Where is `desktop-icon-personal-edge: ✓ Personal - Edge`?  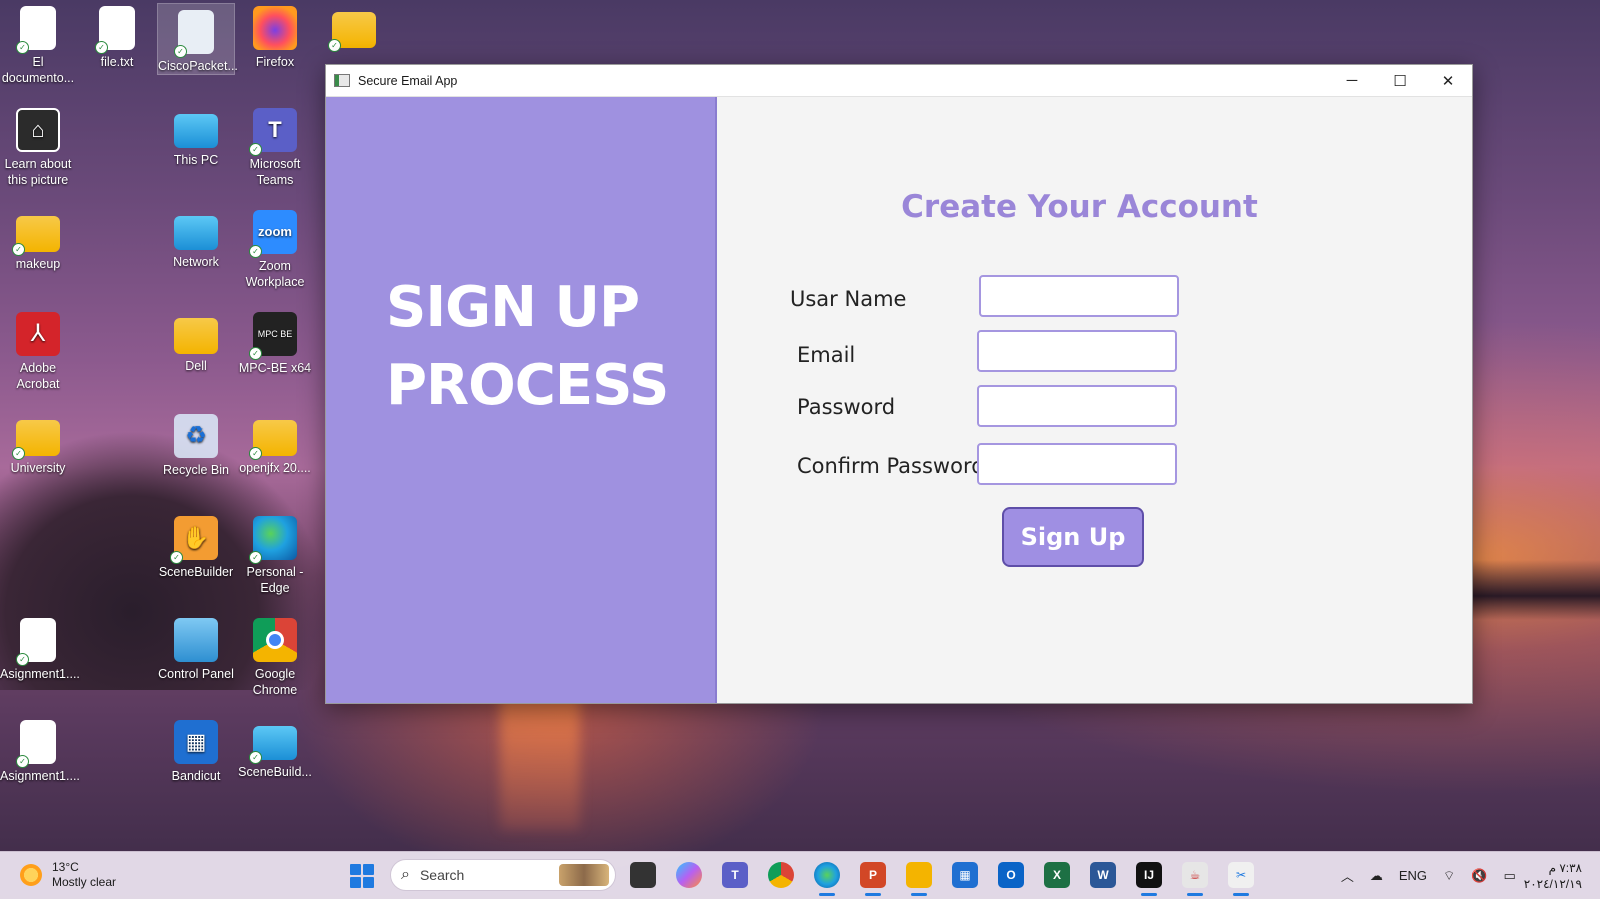 desktop-icon-personal-edge: ✓ Personal - Edge is located at coordinates (275, 553).